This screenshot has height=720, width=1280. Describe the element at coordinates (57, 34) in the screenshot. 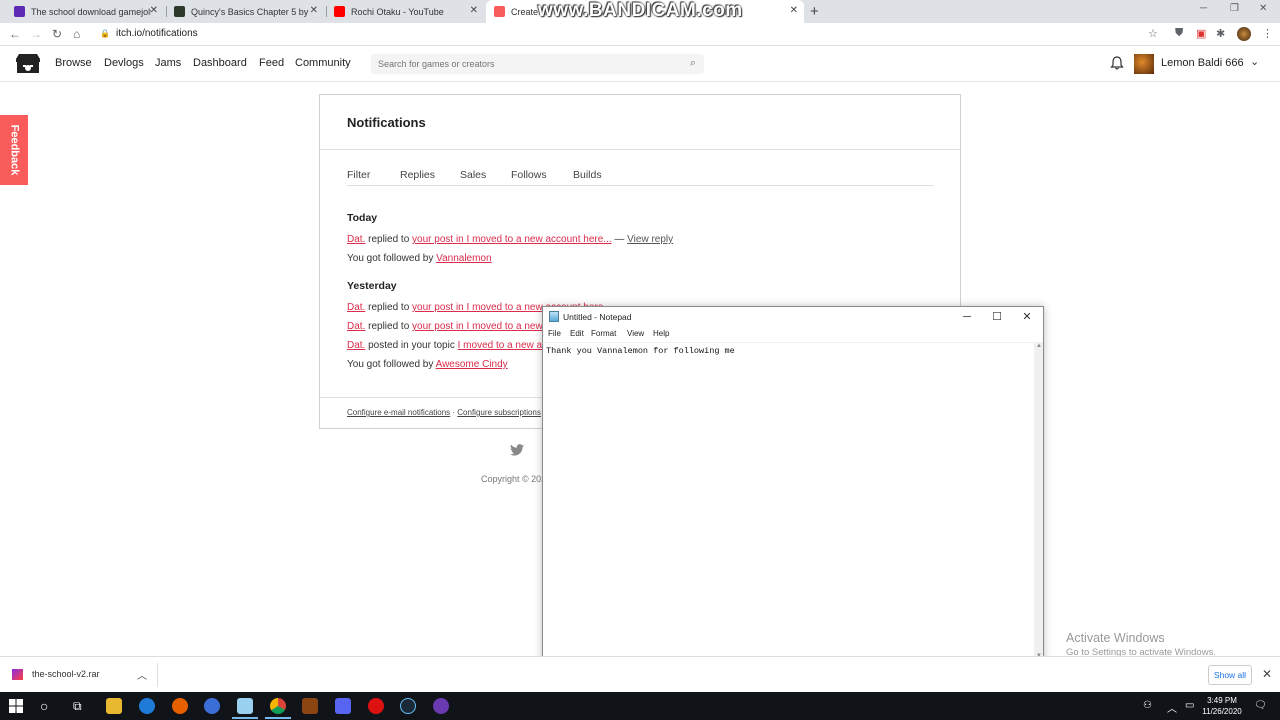

I see `reload-icon: ↻` at that location.